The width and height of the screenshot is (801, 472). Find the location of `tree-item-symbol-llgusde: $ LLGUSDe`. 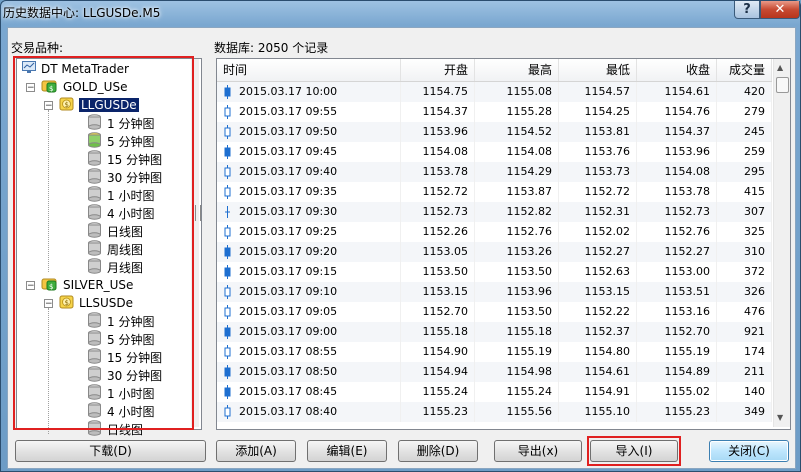

tree-item-symbol-llgusde: $ LLGUSDe is located at coordinates (99, 105).